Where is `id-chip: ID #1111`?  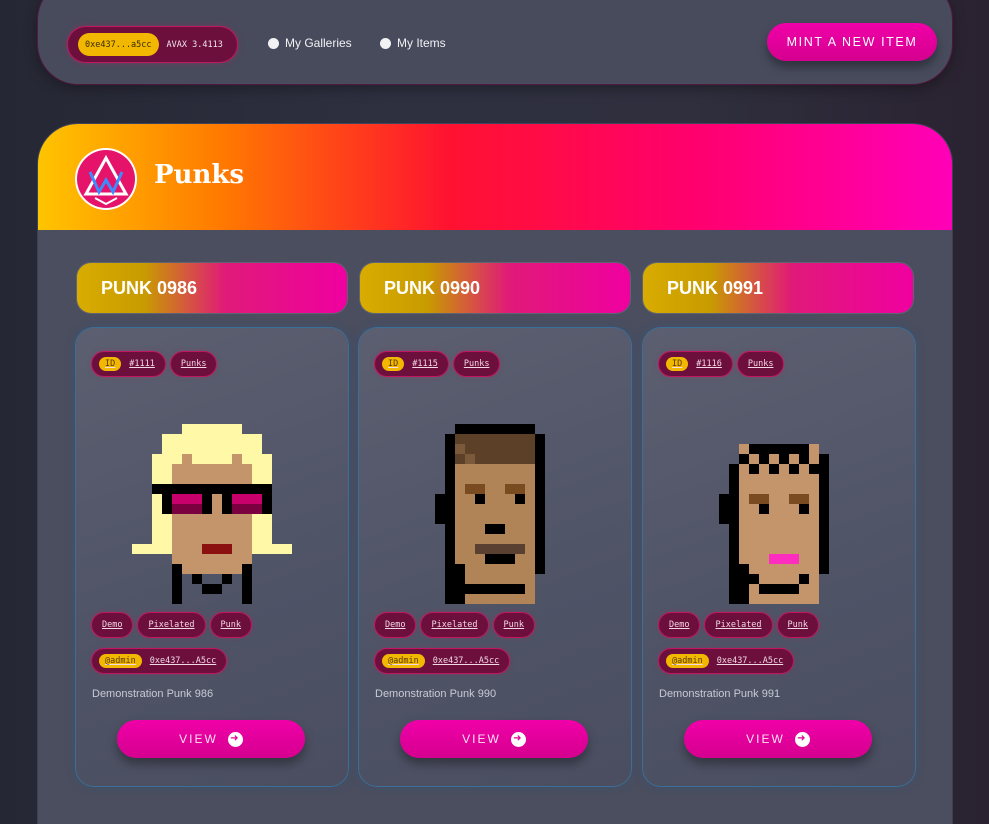
id-chip: ID #1111 is located at coordinates (128, 364).